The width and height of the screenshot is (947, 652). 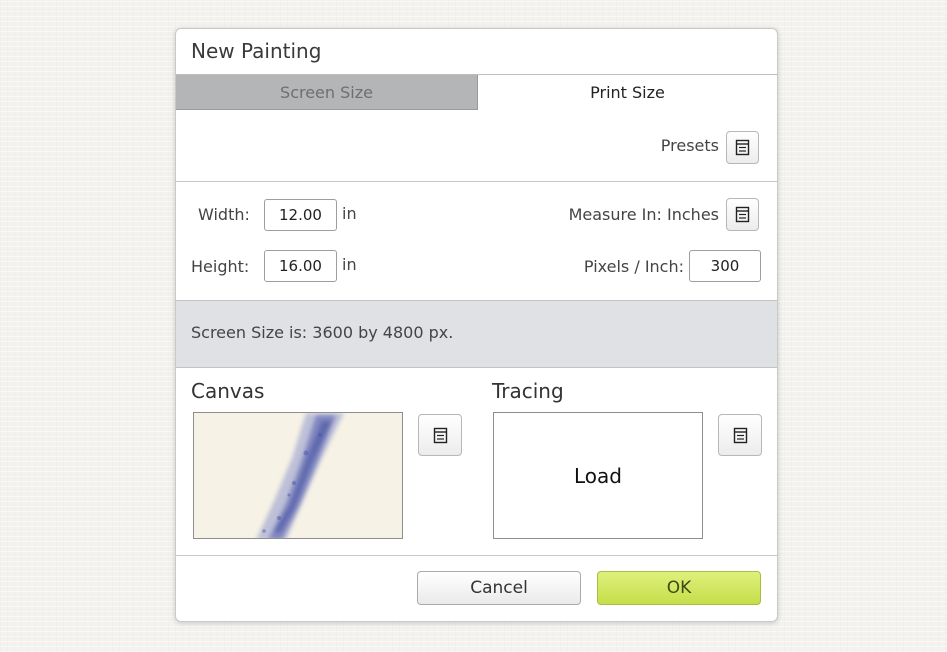 I want to click on tracing-menu-button, so click(x=740, y=435).